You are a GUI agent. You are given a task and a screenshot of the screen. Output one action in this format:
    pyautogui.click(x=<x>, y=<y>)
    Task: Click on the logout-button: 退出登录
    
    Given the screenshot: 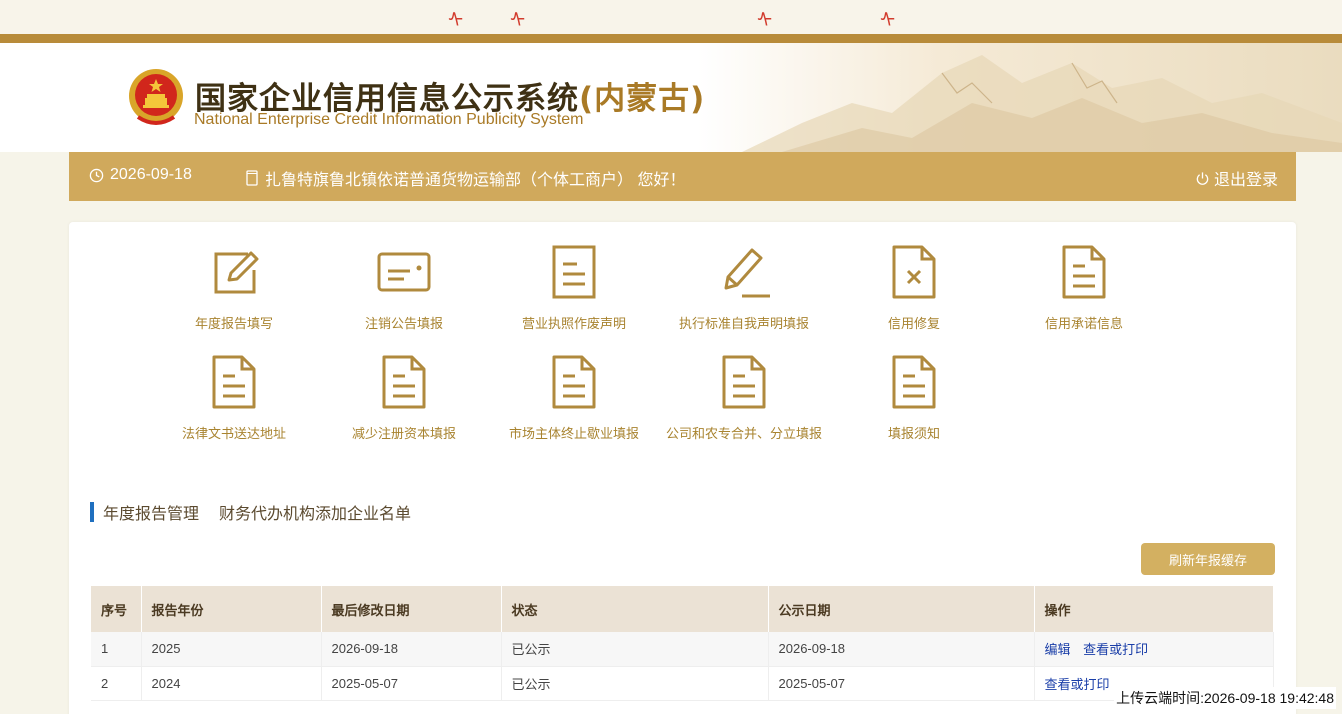 What is the action you would take?
    pyautogui.click(x=1236, y=178)
    